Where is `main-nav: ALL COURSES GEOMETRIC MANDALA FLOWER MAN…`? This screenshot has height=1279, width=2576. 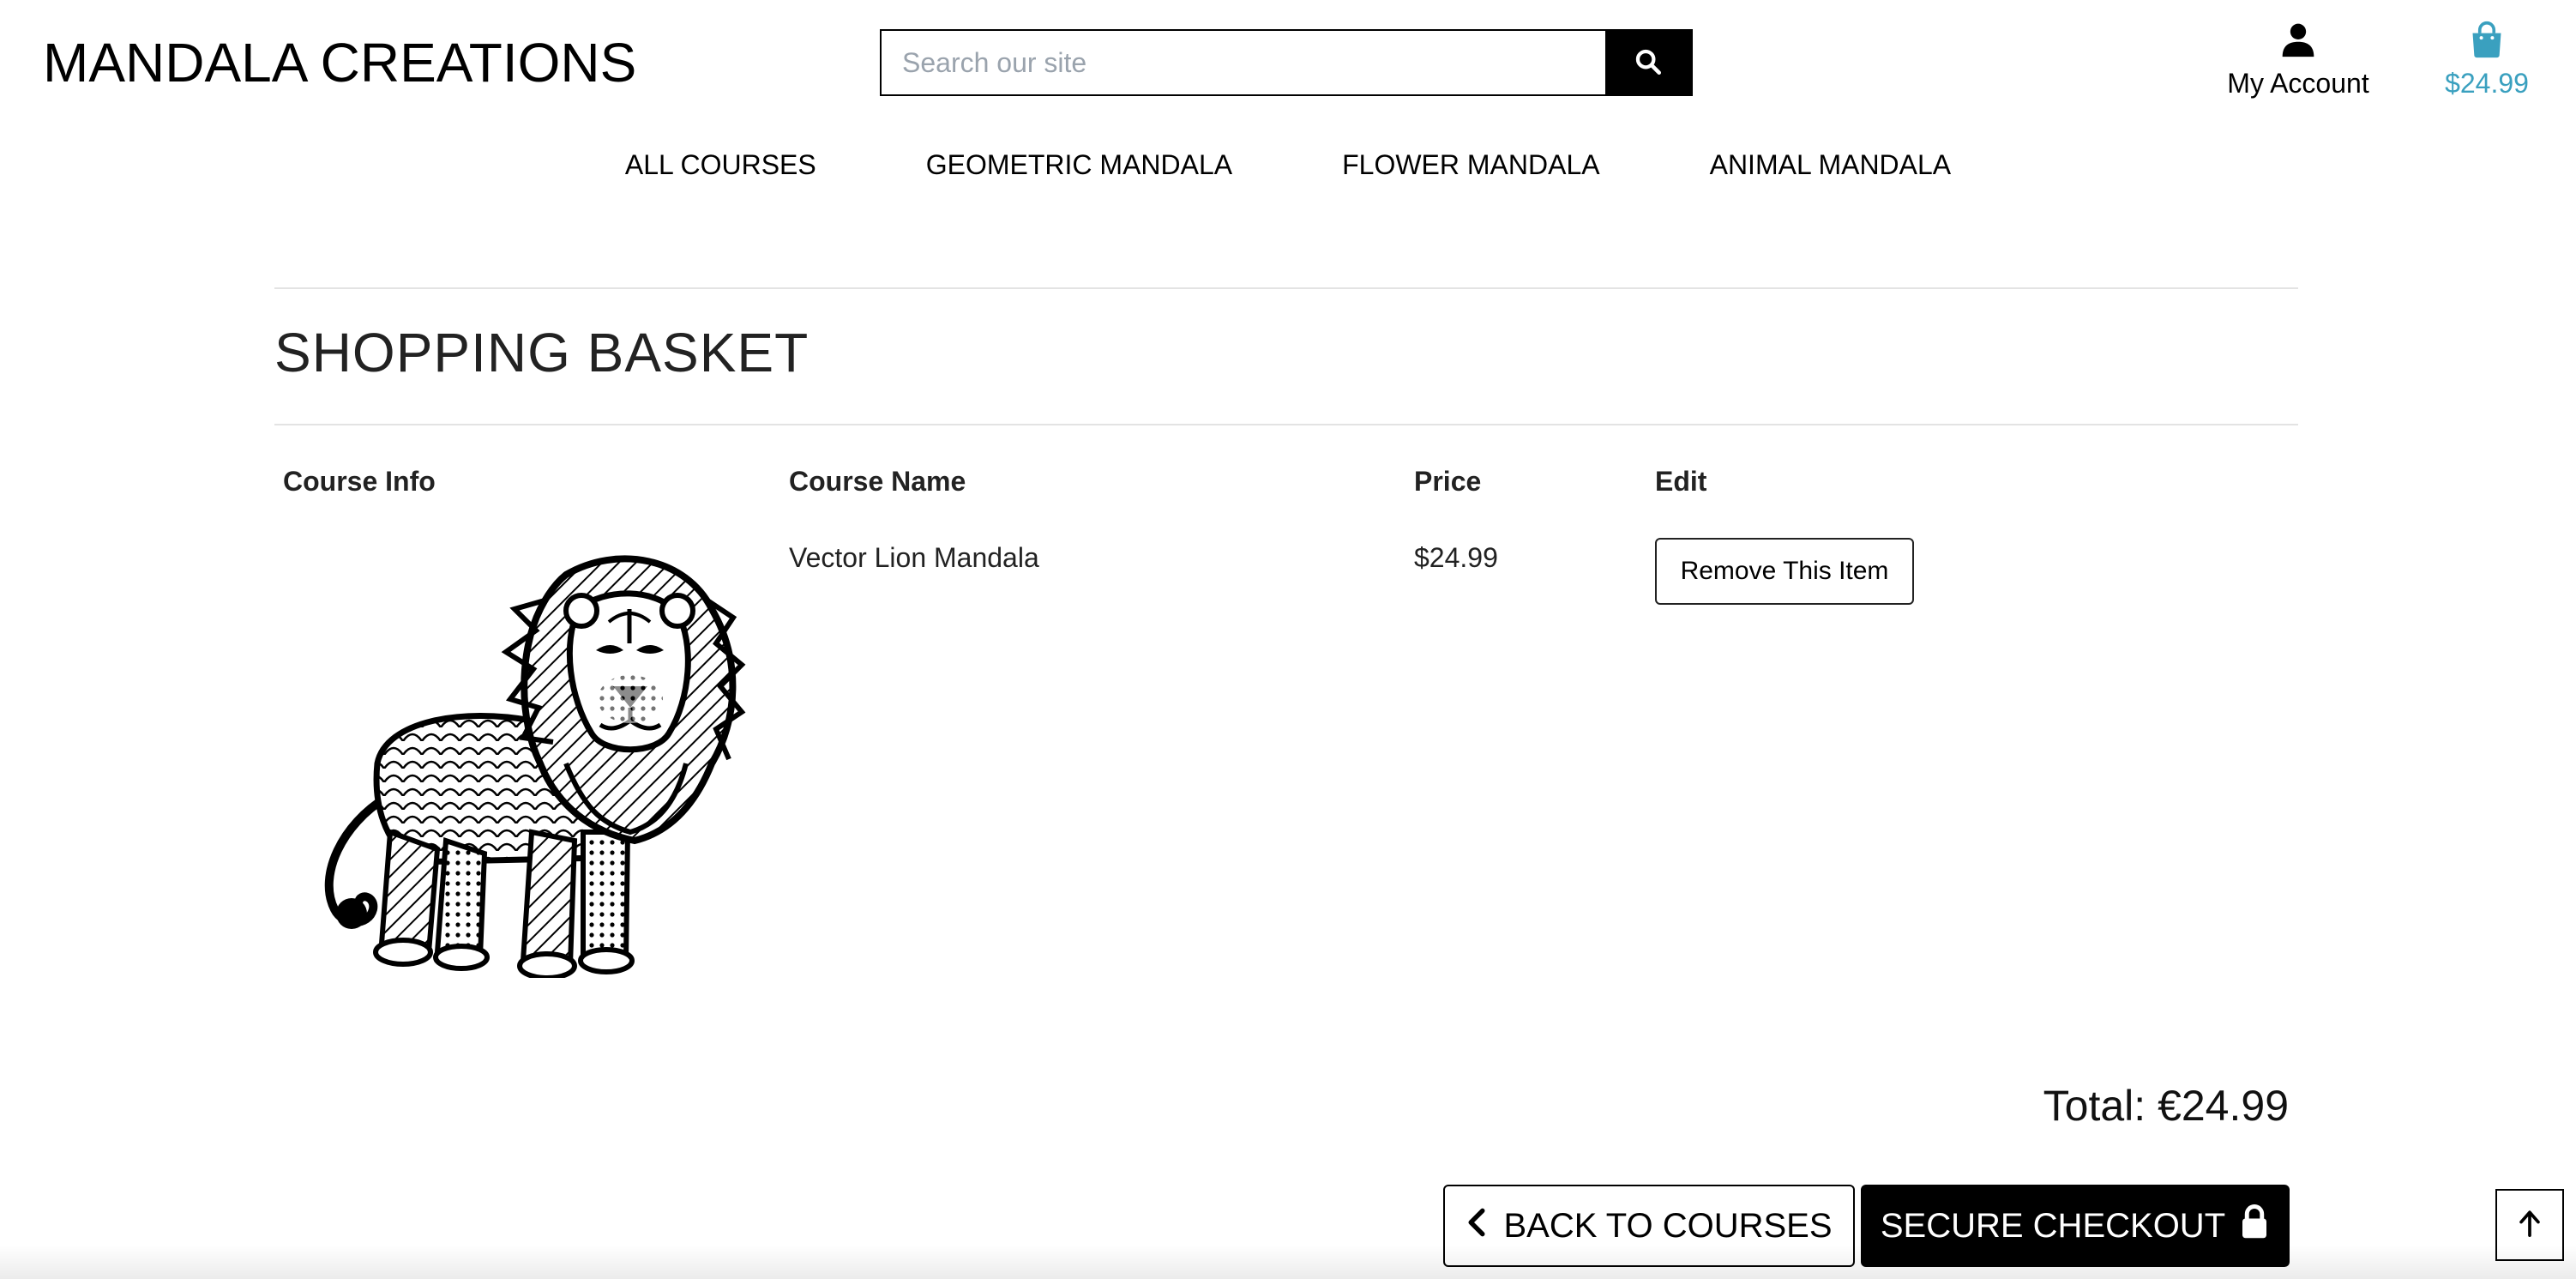
main-nav: ALL COURSES GEOMETRIC MANDALA FLOWER MAN… is located at coordinates (1288, 165).